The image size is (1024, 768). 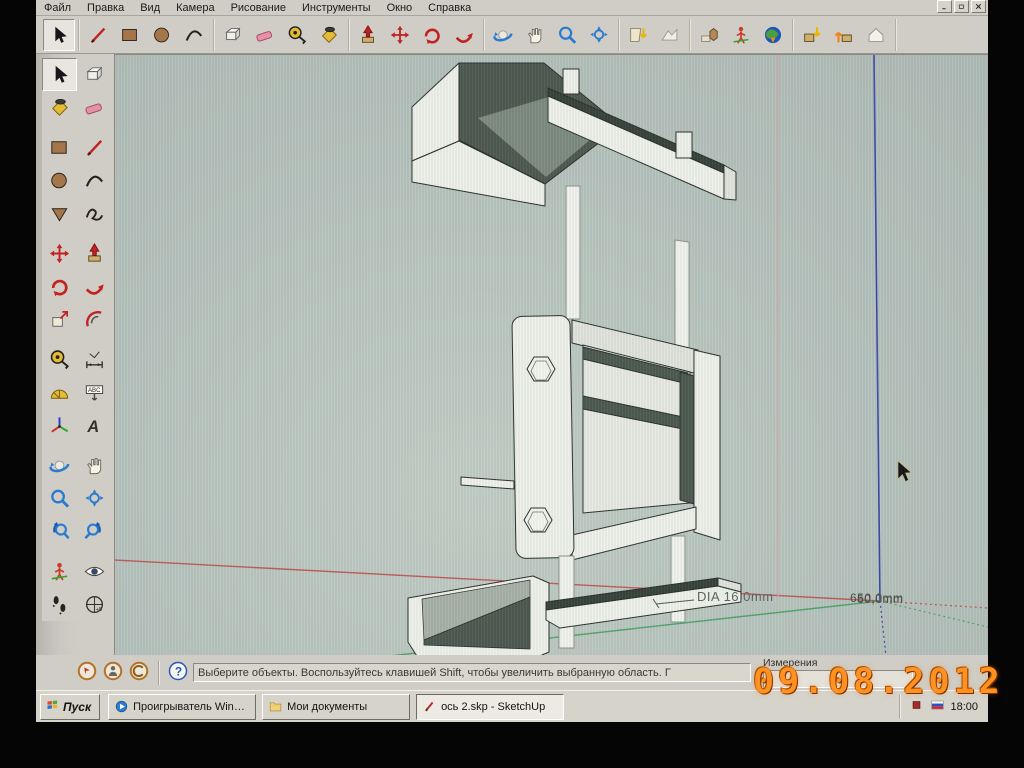 What do you see at coordinates (59, 425) in the screenshot?
I see `axes-palette-button` at bounding box center [59, 425].